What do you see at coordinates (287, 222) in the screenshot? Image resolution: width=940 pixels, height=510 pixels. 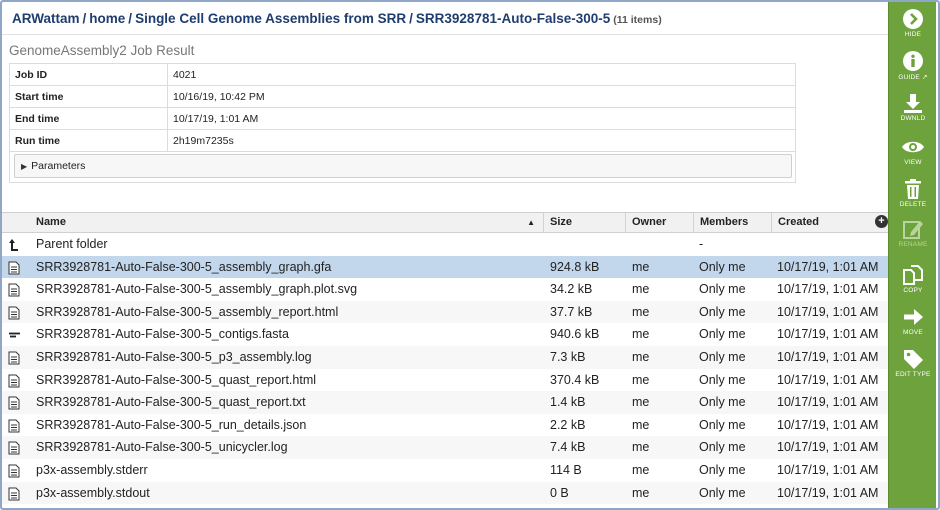 I see `column-header-name: Name ▲` at bounding box center [287, 222].